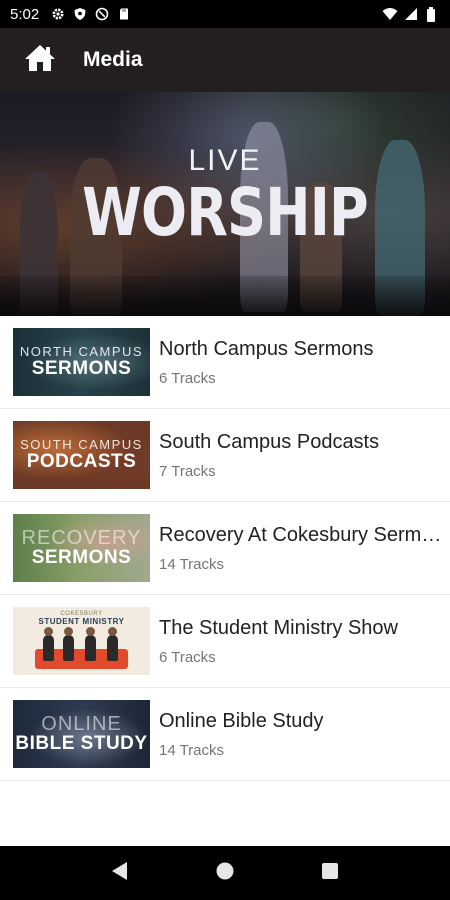 The image size is (450, 900). Describe the element at coordinates (241, 720) in the screenshot. I see `item-title: Online Bible Study` at that location.